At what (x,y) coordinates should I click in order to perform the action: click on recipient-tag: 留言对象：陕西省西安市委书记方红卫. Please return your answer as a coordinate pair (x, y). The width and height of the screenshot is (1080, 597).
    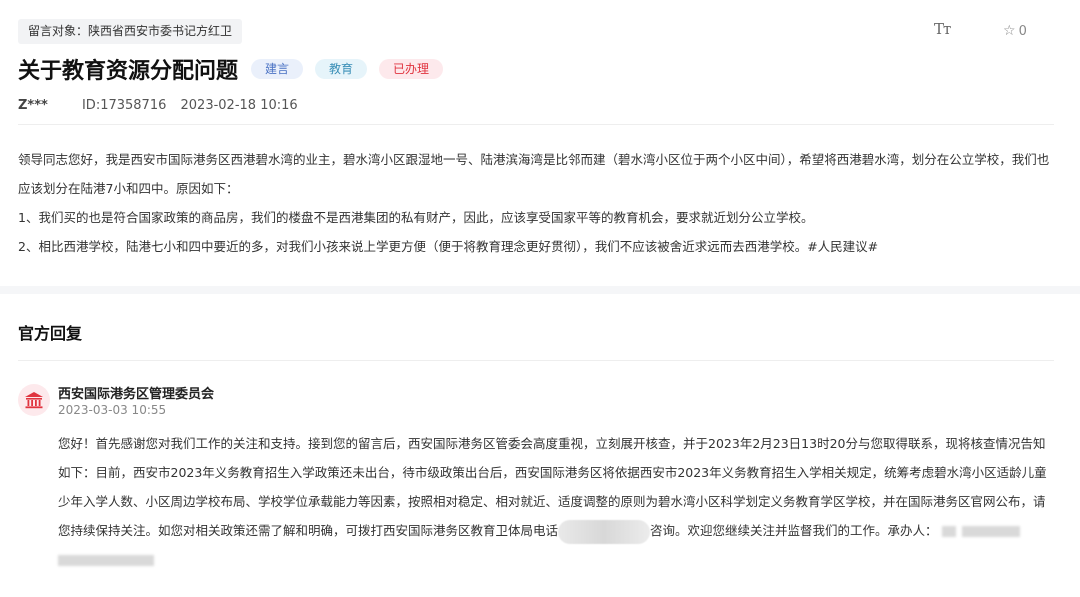
    Looking at the image, I should click on (130, 31).